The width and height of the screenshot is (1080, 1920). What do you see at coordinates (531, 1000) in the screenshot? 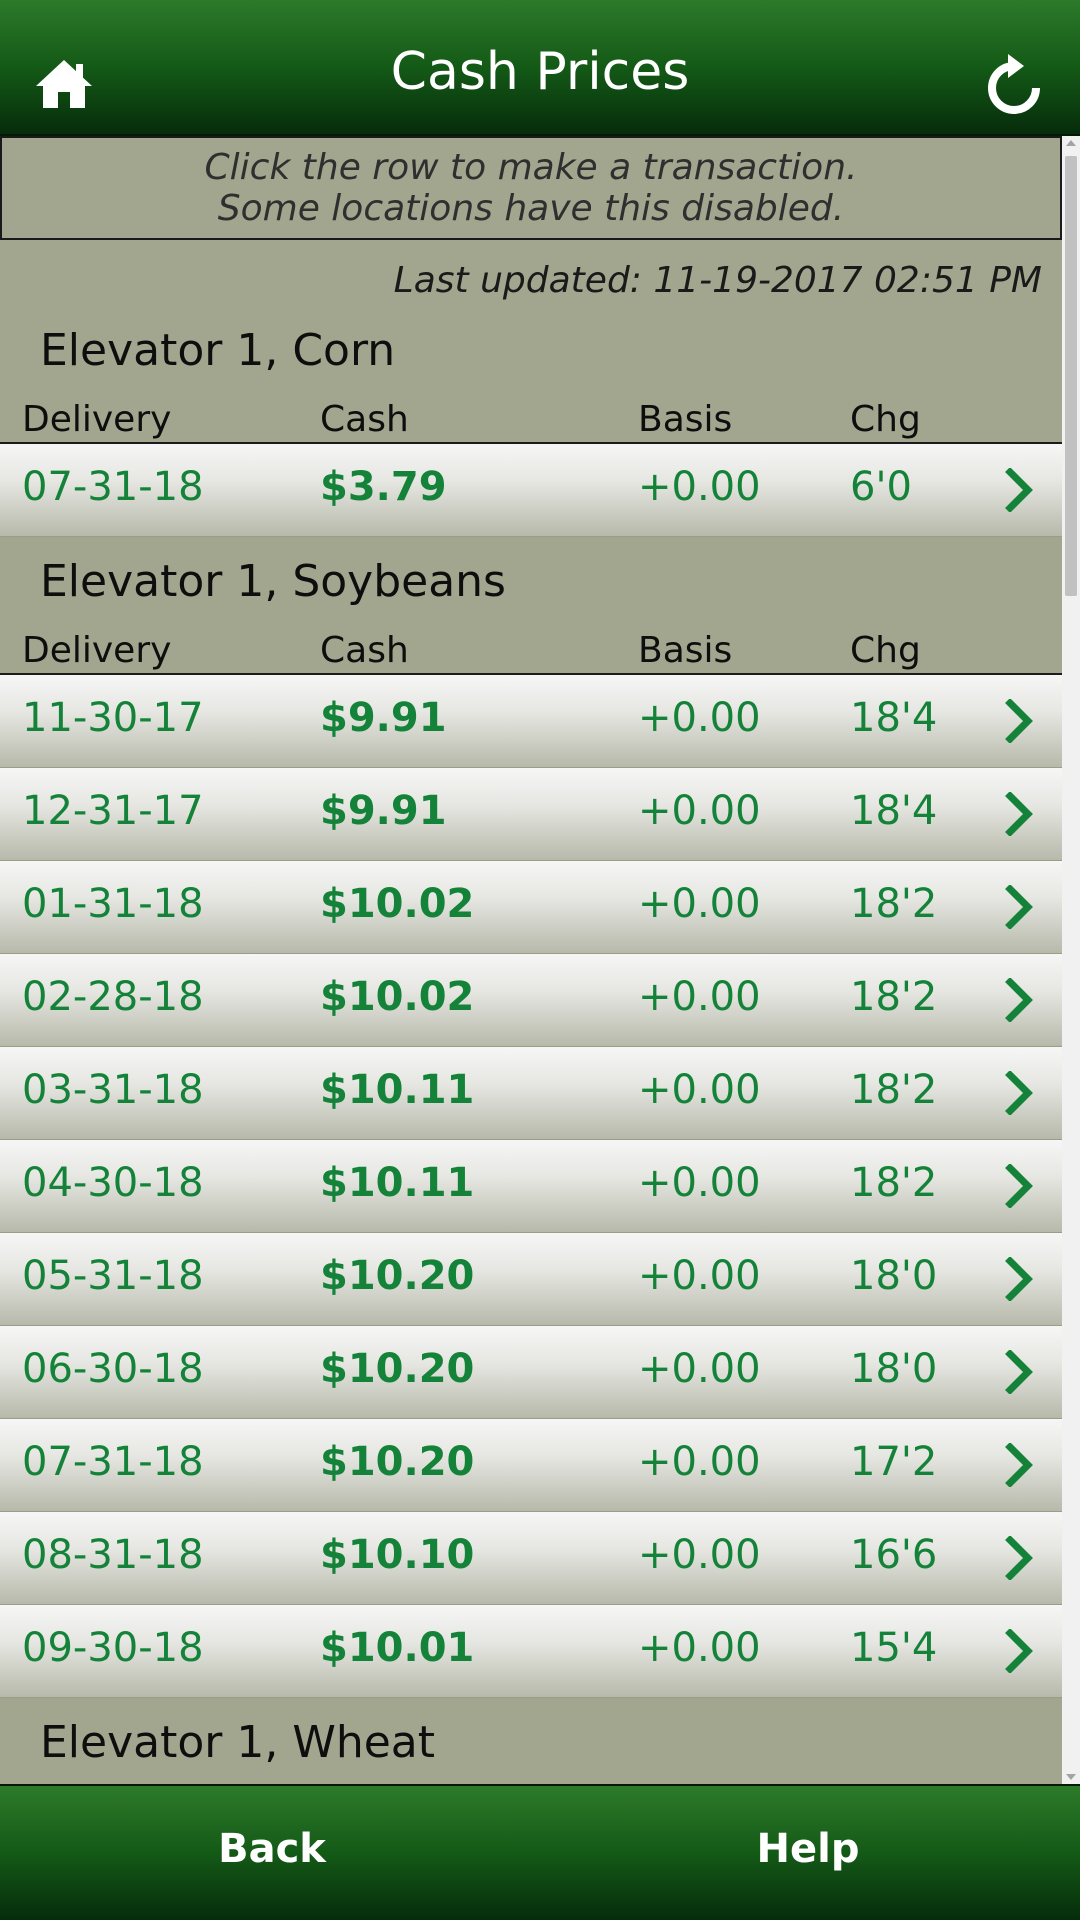
I see `price-row: 02-28-18 $10.02 +0.00 18'2` at bounding box center [531, 1000].